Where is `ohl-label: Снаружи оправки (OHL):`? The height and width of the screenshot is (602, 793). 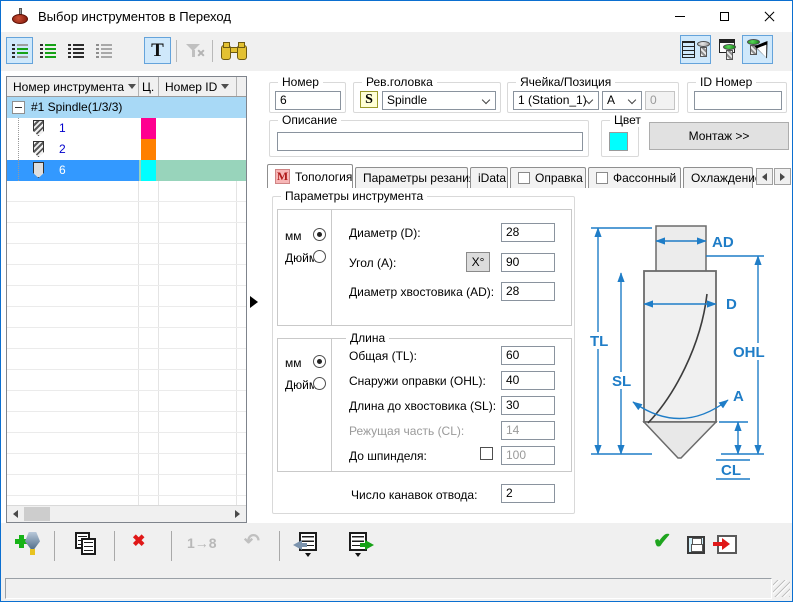 ohl-label: Снаружи оправки (OHL): is located at coordinates (417, 381).